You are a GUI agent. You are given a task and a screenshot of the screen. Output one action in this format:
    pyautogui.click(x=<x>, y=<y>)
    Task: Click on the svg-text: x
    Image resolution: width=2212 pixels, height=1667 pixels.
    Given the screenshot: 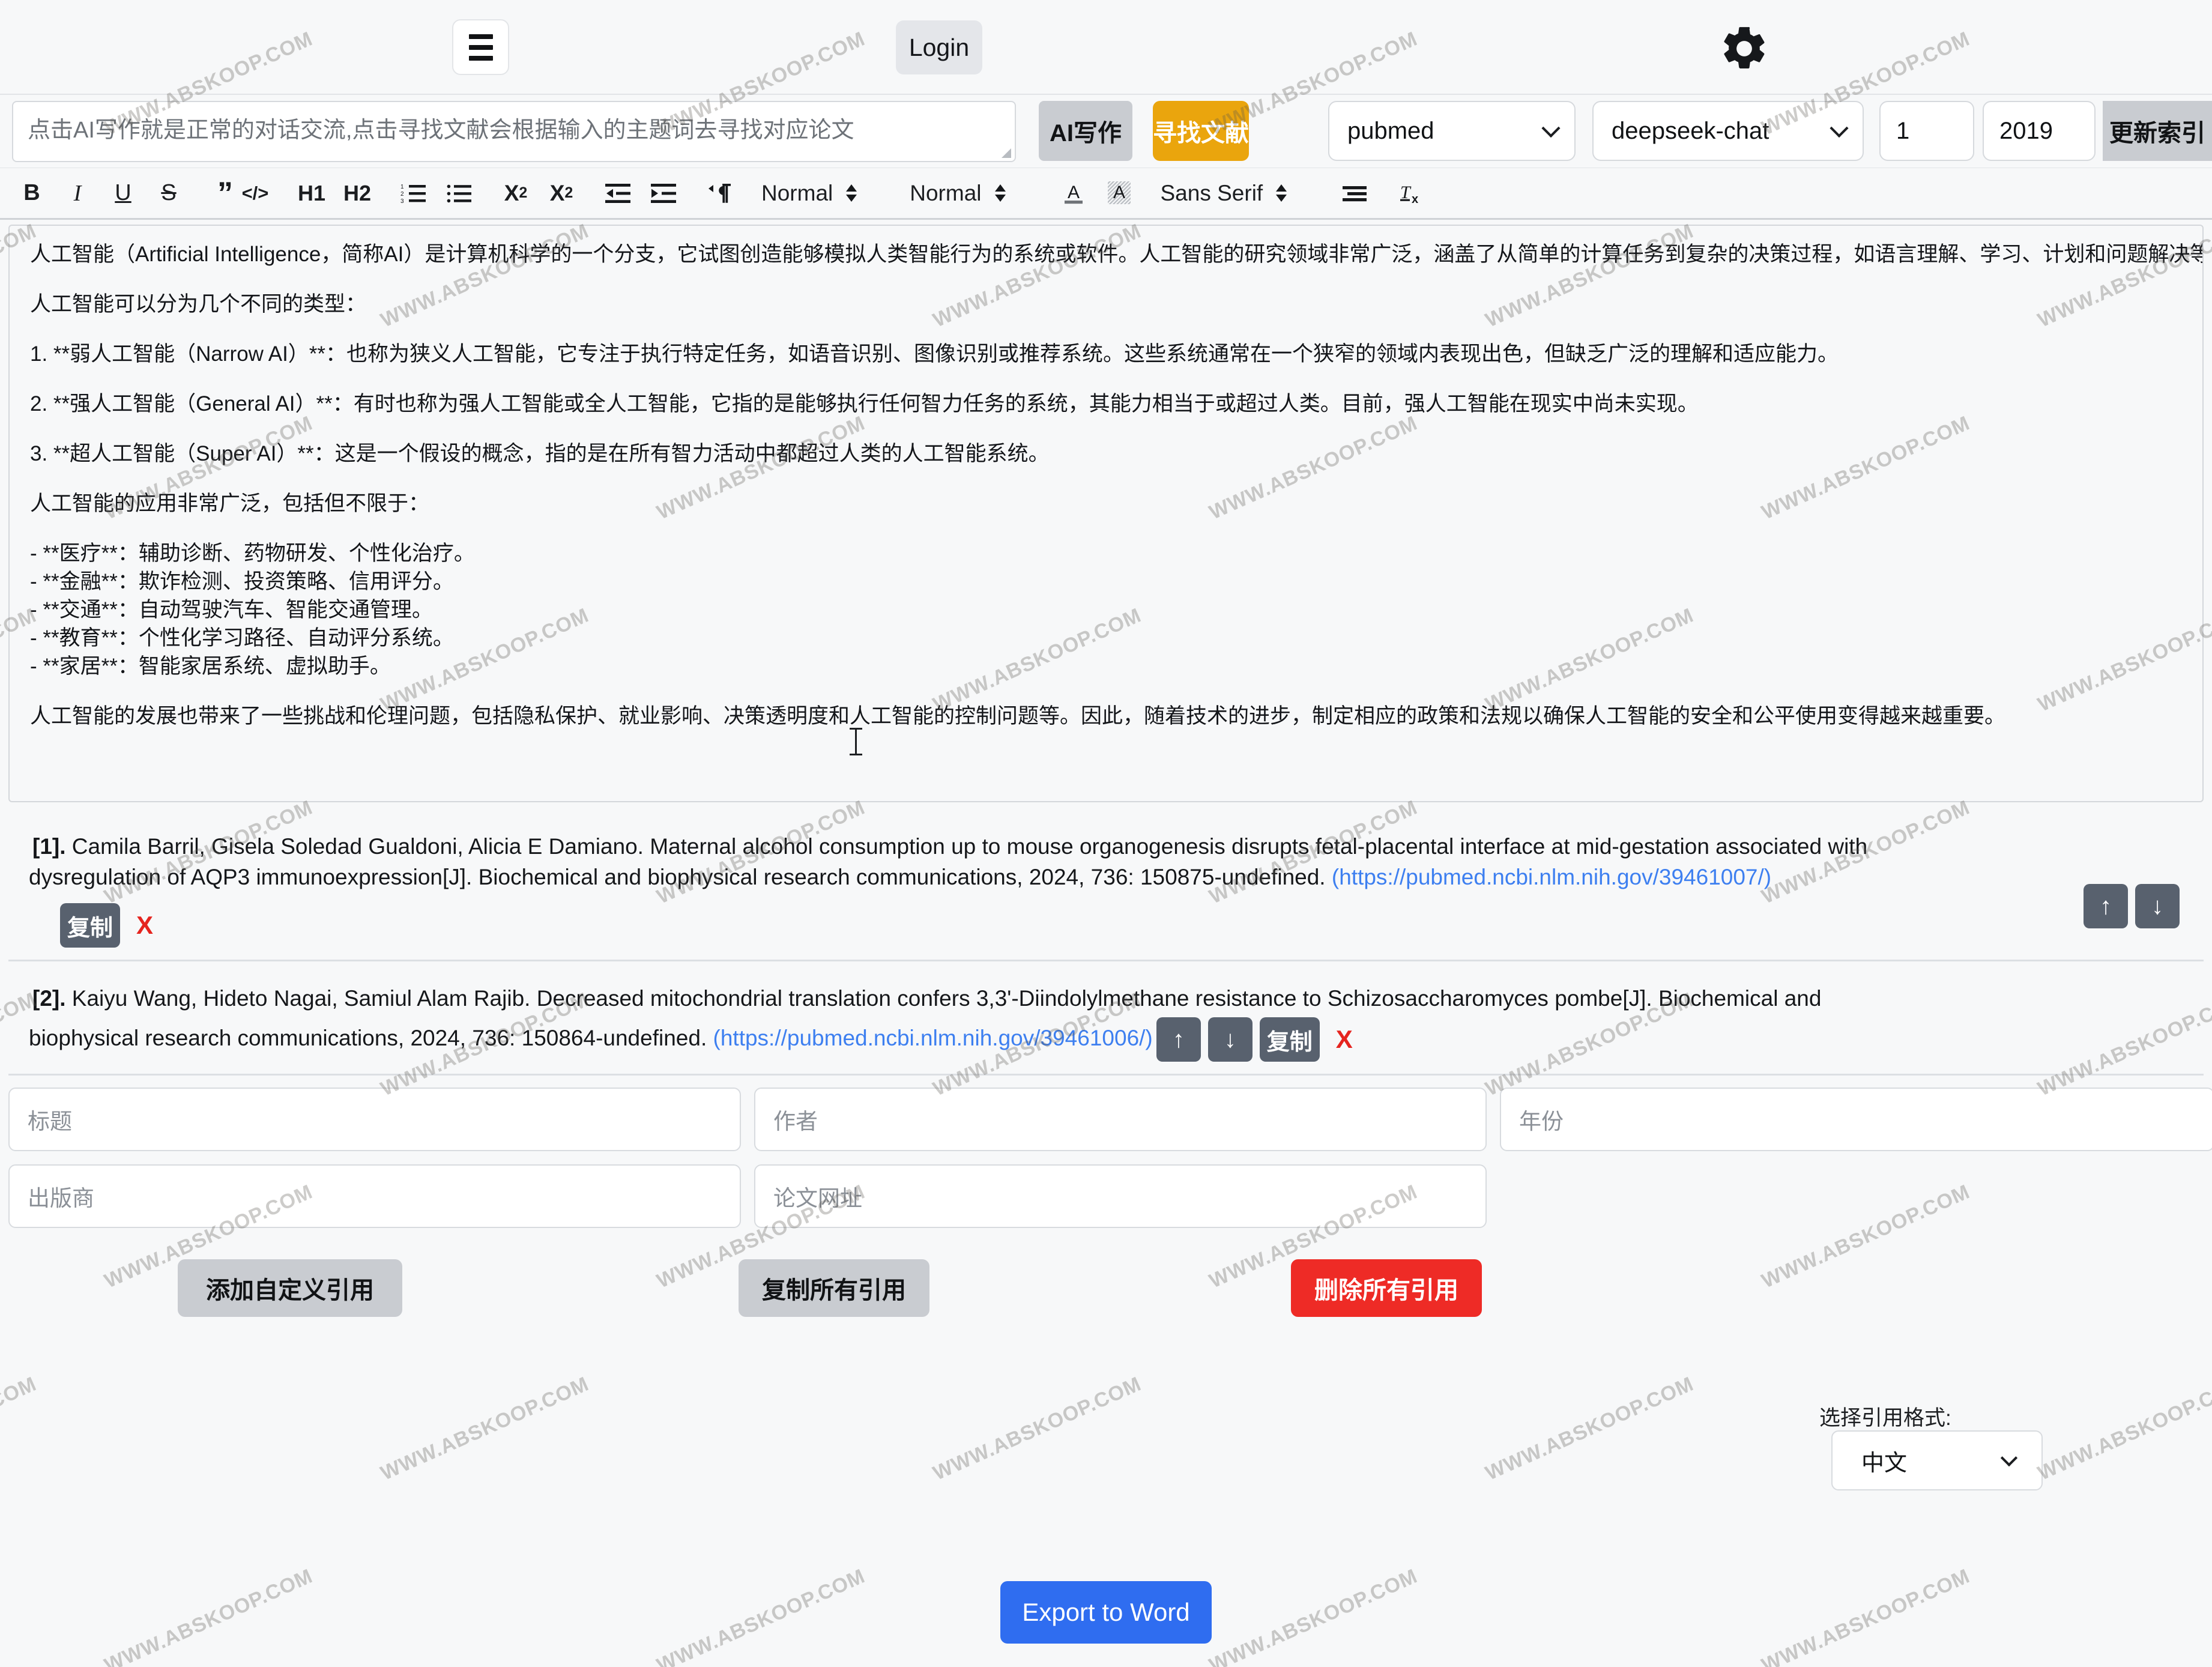 What is the action you would take?
    pyautogui.click(x=1415, y=199)
    